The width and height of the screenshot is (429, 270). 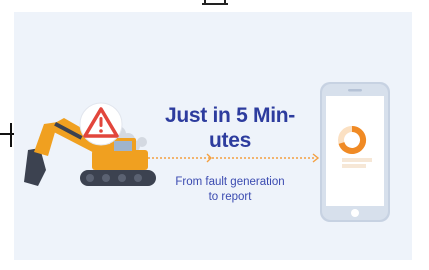 What do you see at coordinates (230, 182) in the screenshot?
I see `subheadline-line-1: From fault generation` at bounding box center [230, 182].